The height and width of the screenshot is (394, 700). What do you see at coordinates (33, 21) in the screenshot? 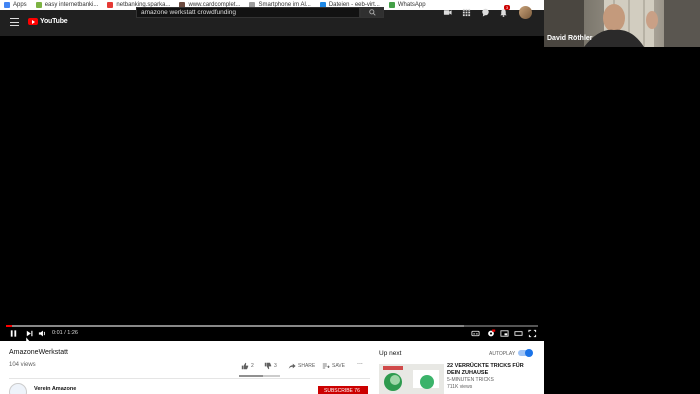
I see `youtube-play-icon` at bounding box center [33, 21].